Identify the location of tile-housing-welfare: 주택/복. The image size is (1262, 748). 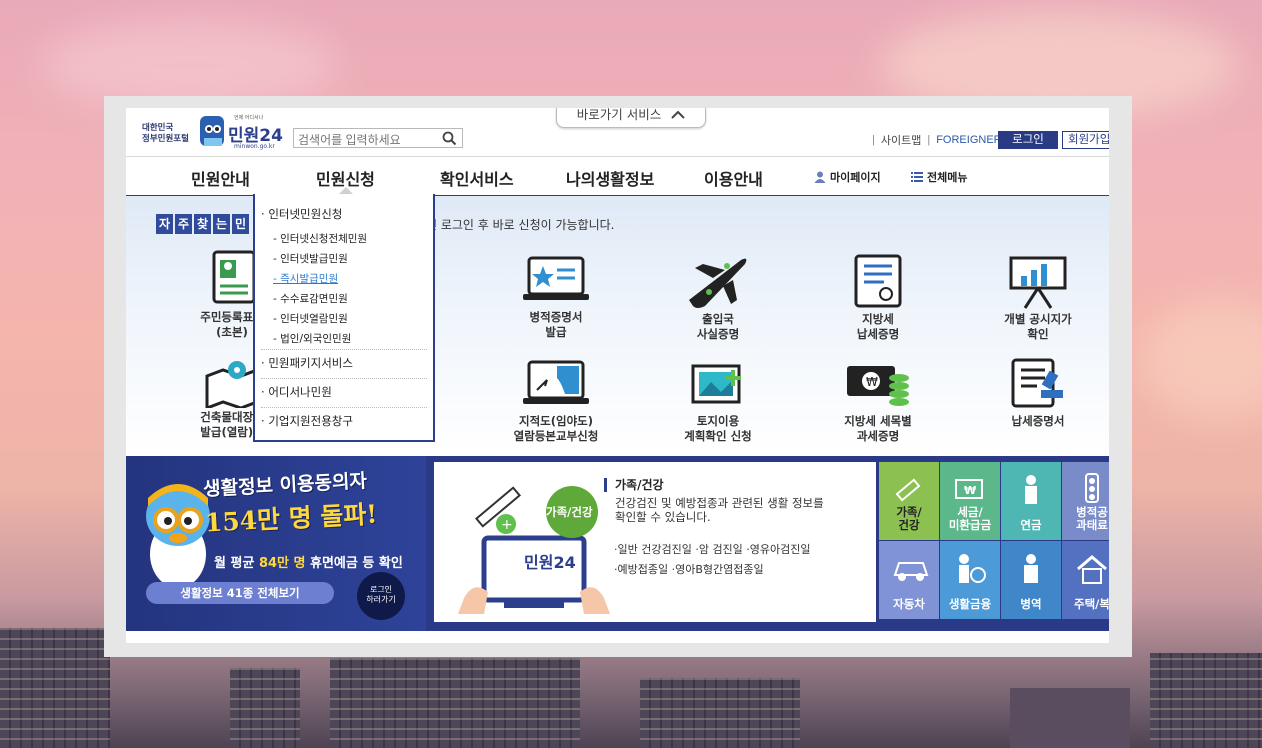
(1085, 580).